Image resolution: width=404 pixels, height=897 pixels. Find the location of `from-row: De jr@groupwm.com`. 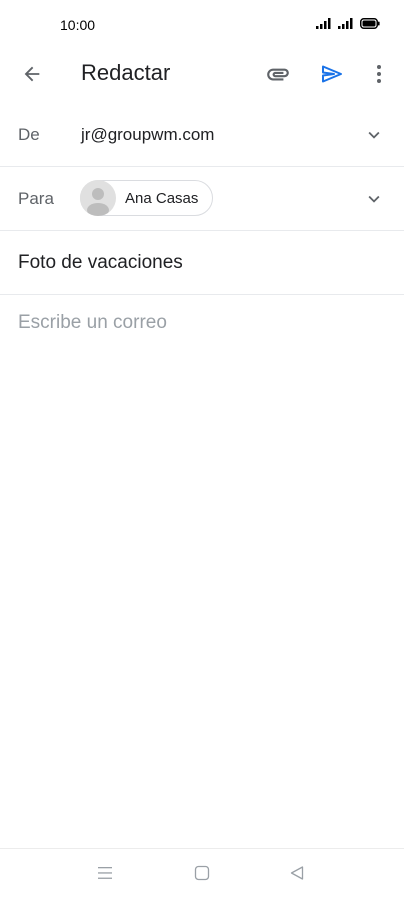

from-row: De jr@groupwm.com is located at coordinates (202, 135).